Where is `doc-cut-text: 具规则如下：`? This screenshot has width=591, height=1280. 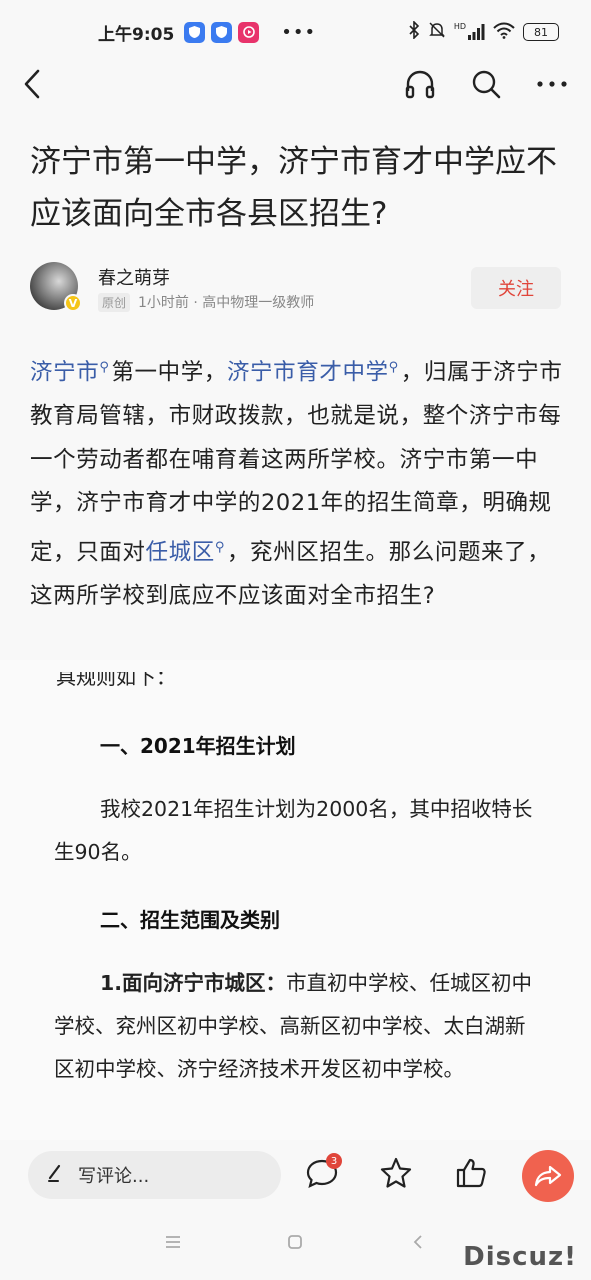
doc-cut-text: 具规则如下： is located at coordinates (116, 680).